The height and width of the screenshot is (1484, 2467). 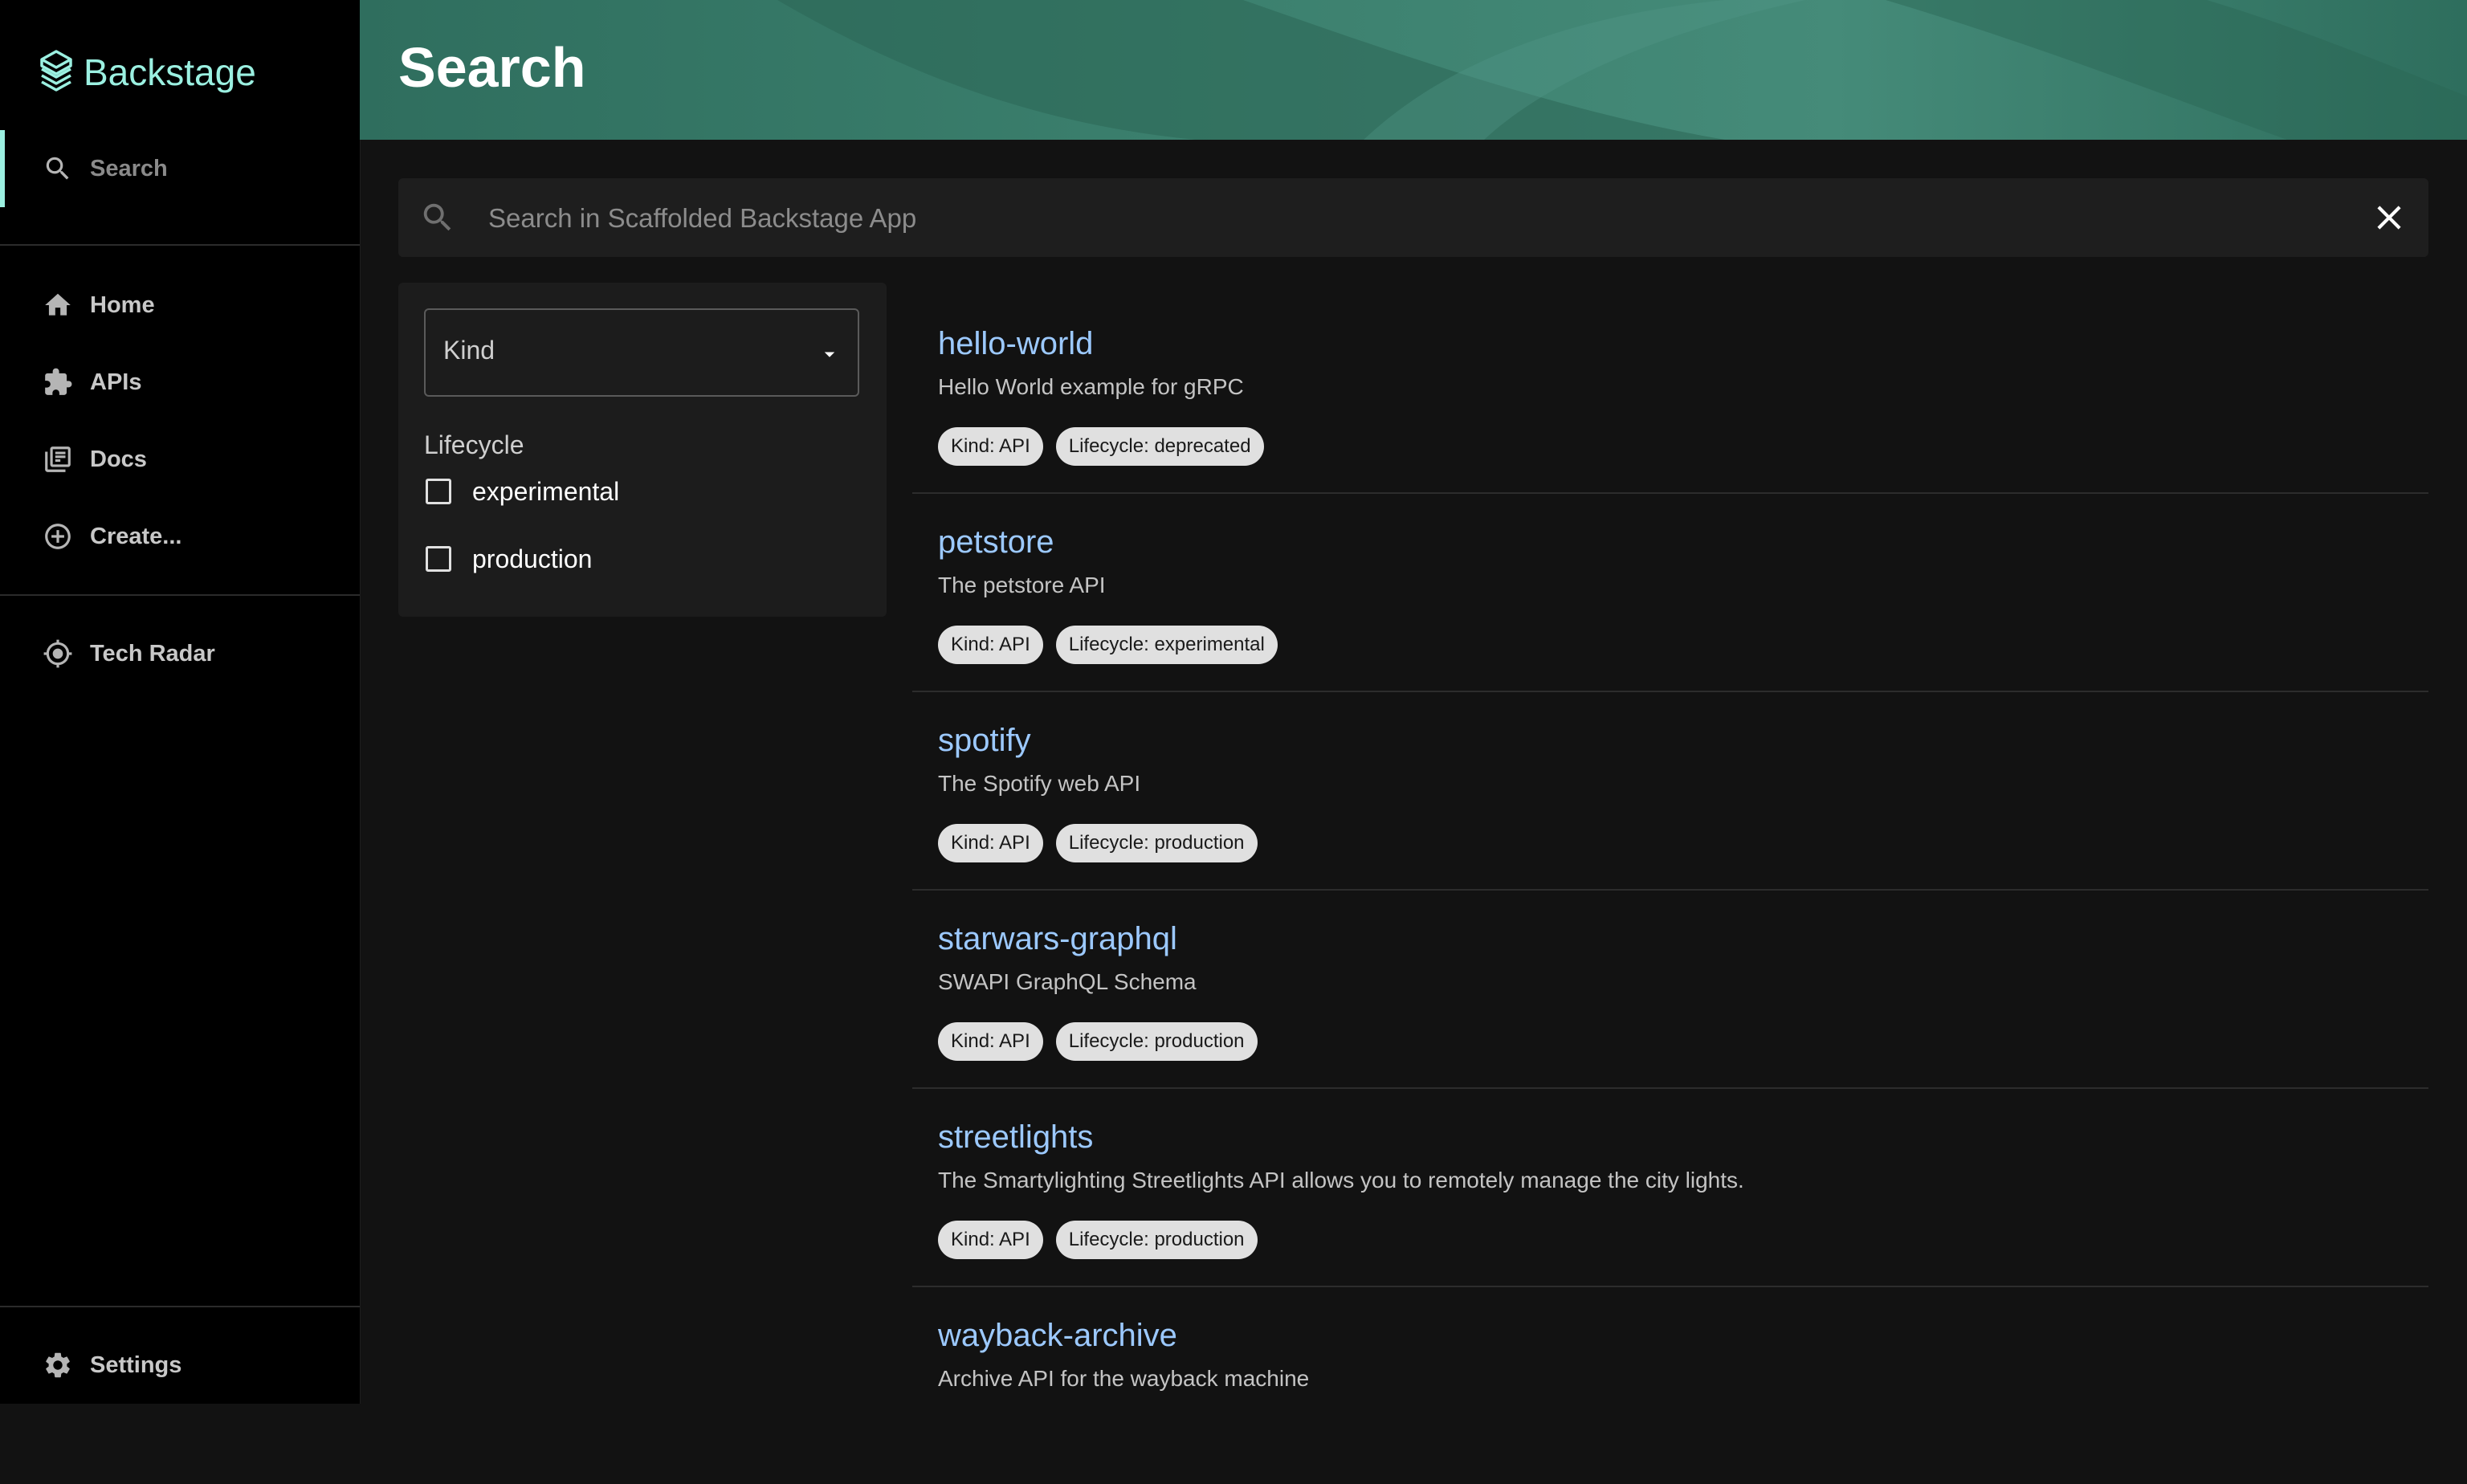 I want to click on sidebar-item-label: APIs, so click(x=116, y=382).